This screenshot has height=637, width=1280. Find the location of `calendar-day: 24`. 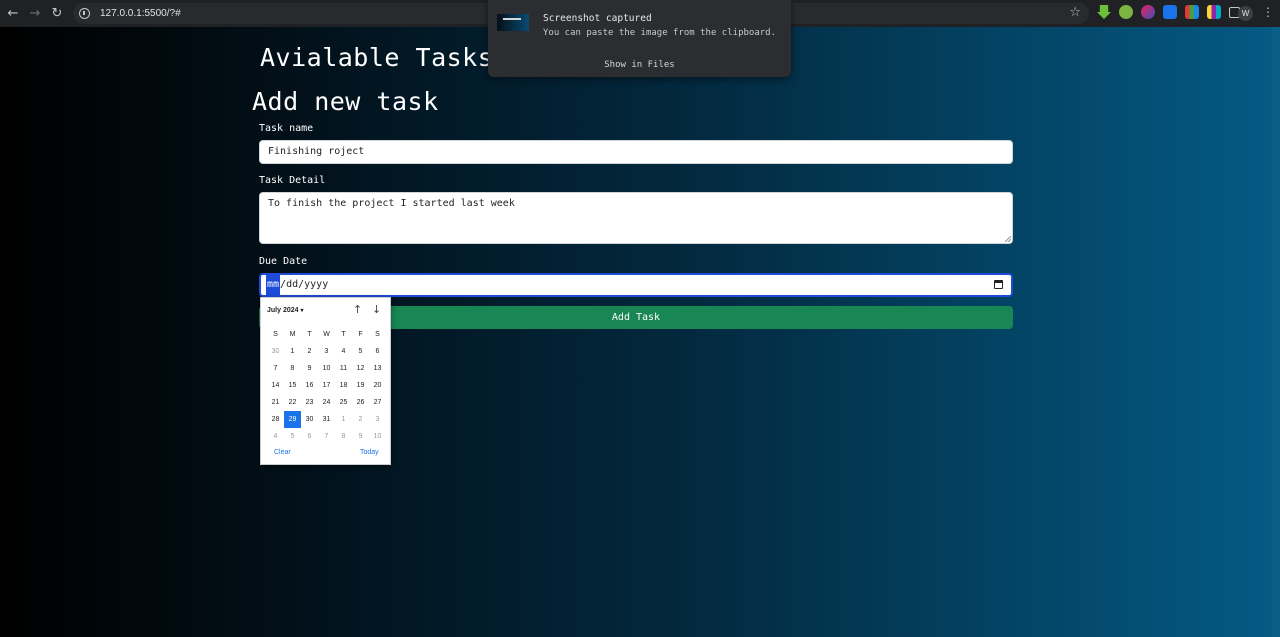

calendar-day: 24 is located at coordinates (326, 402).